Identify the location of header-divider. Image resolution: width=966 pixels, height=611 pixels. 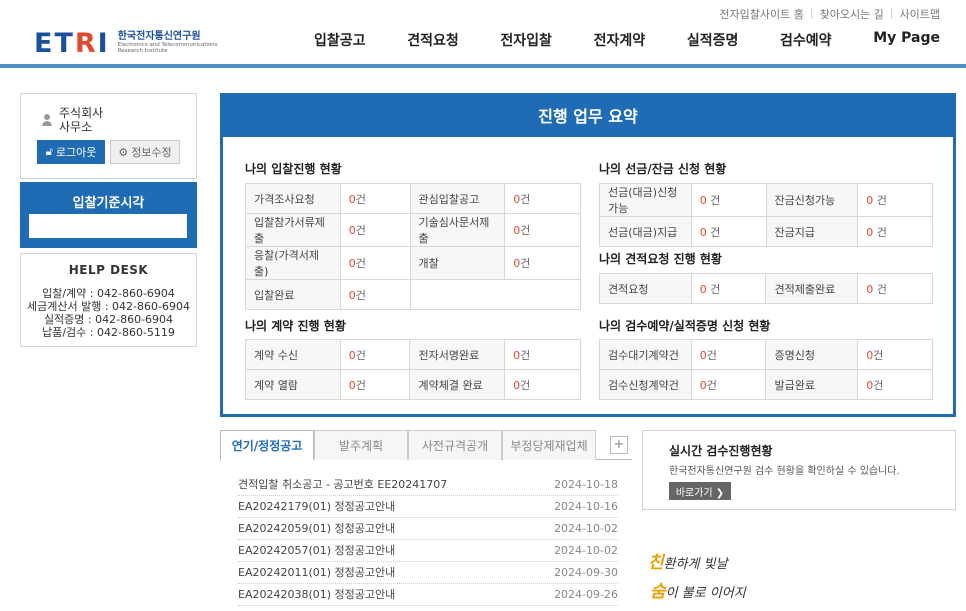
(483, 66).